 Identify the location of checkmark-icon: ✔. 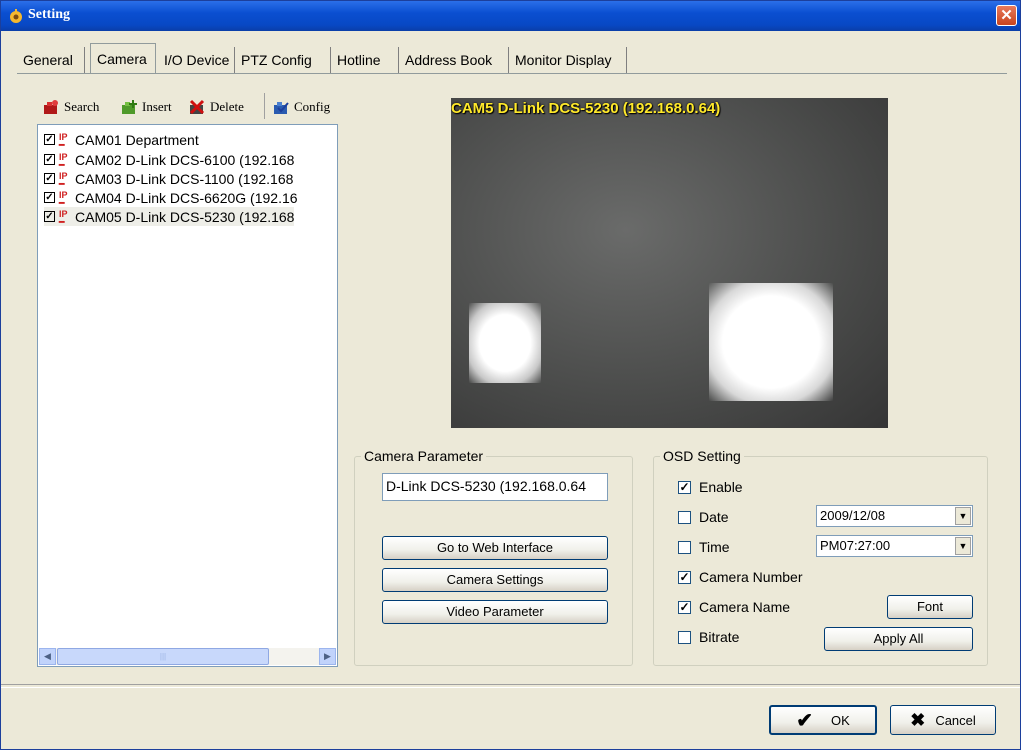
(804, 720).